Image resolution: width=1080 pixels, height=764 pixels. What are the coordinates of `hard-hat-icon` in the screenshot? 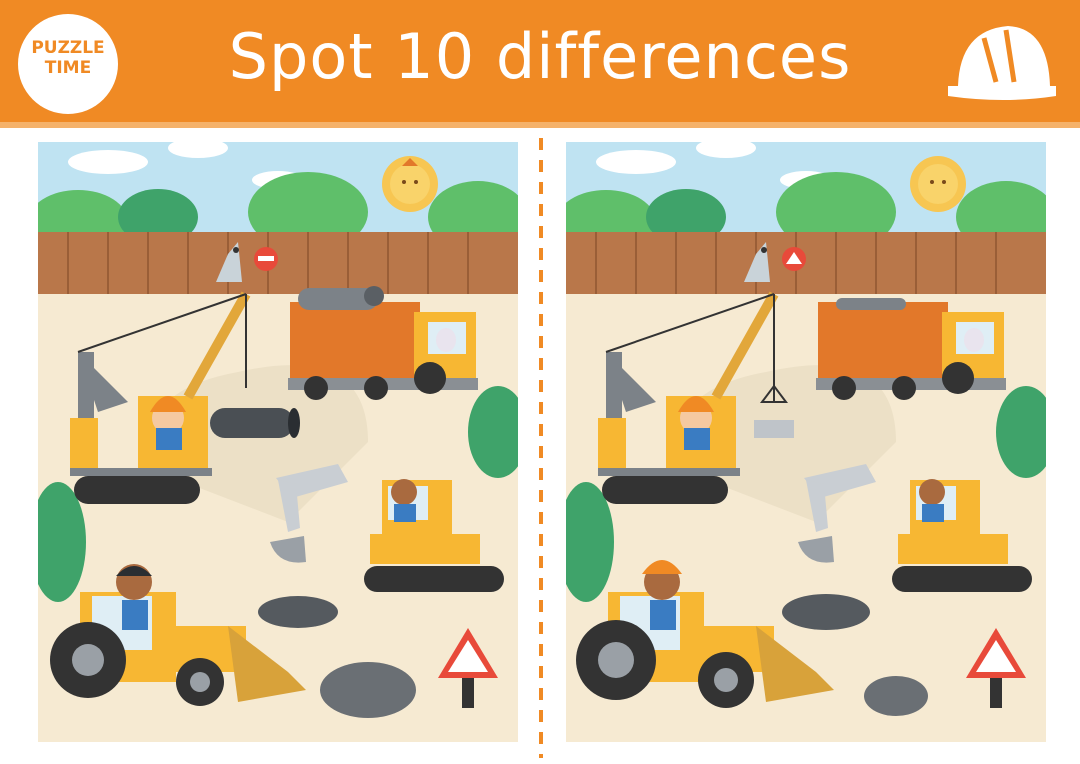 It's located at (1002, 63).